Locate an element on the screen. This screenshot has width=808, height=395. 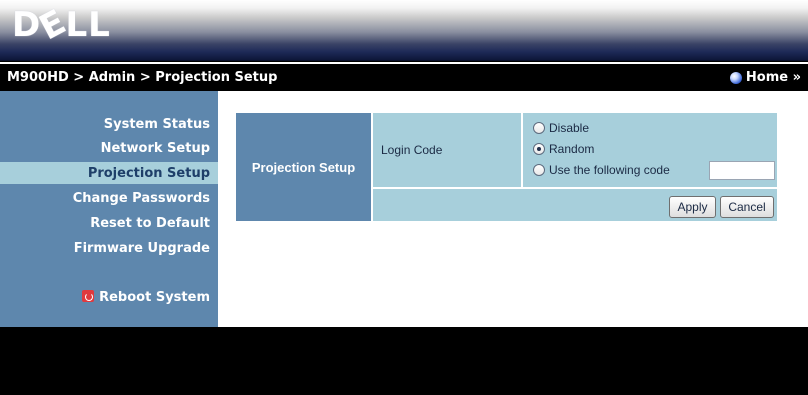
sidebar-item-change-passwords: Change Passwords is located at coordinates (141, 198).